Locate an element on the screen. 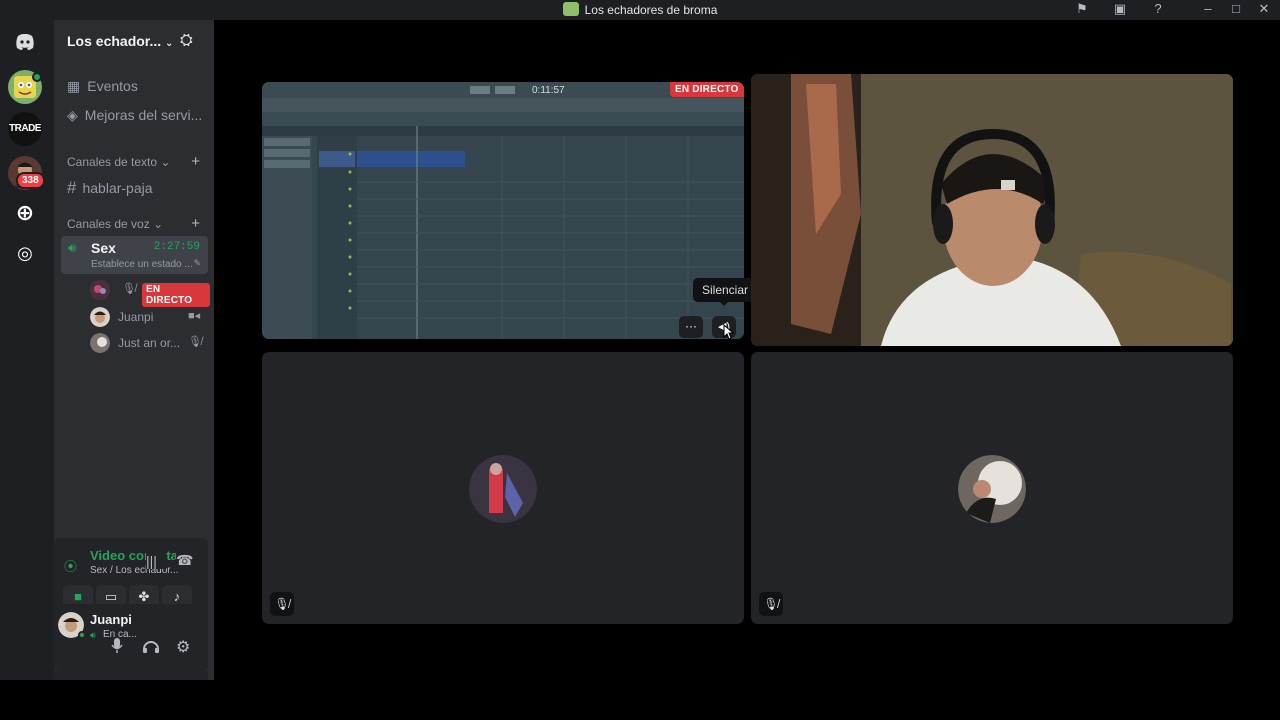  voice-channel-sex: 🔊︎ Sex 2:27:59 Establece un estado ... ✎ is located at coordinates (134, 255).